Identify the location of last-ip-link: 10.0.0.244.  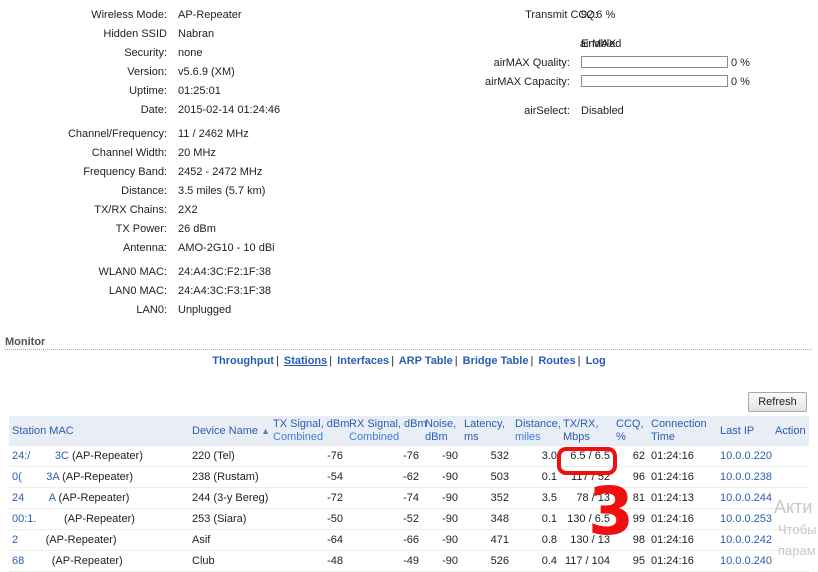
(746, 498).